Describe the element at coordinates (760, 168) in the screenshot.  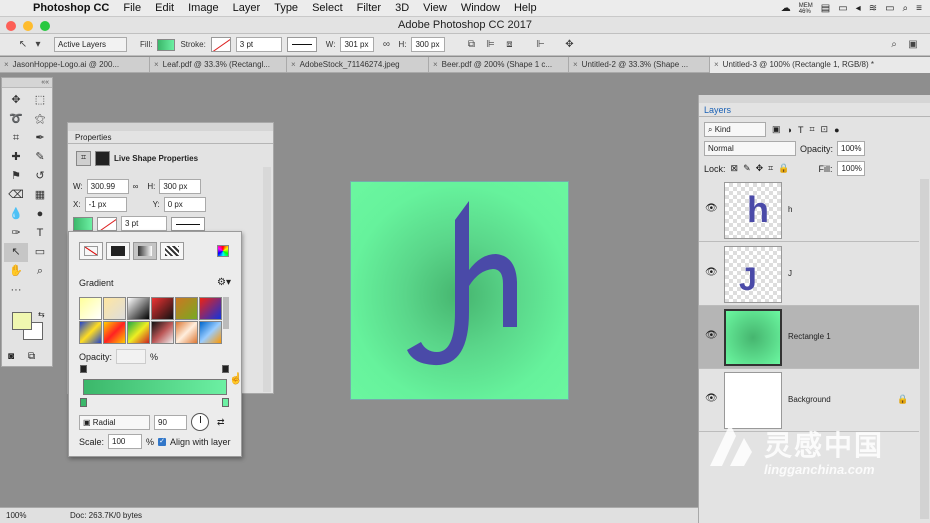
I see `lock-position-icon: ✥` at that location.